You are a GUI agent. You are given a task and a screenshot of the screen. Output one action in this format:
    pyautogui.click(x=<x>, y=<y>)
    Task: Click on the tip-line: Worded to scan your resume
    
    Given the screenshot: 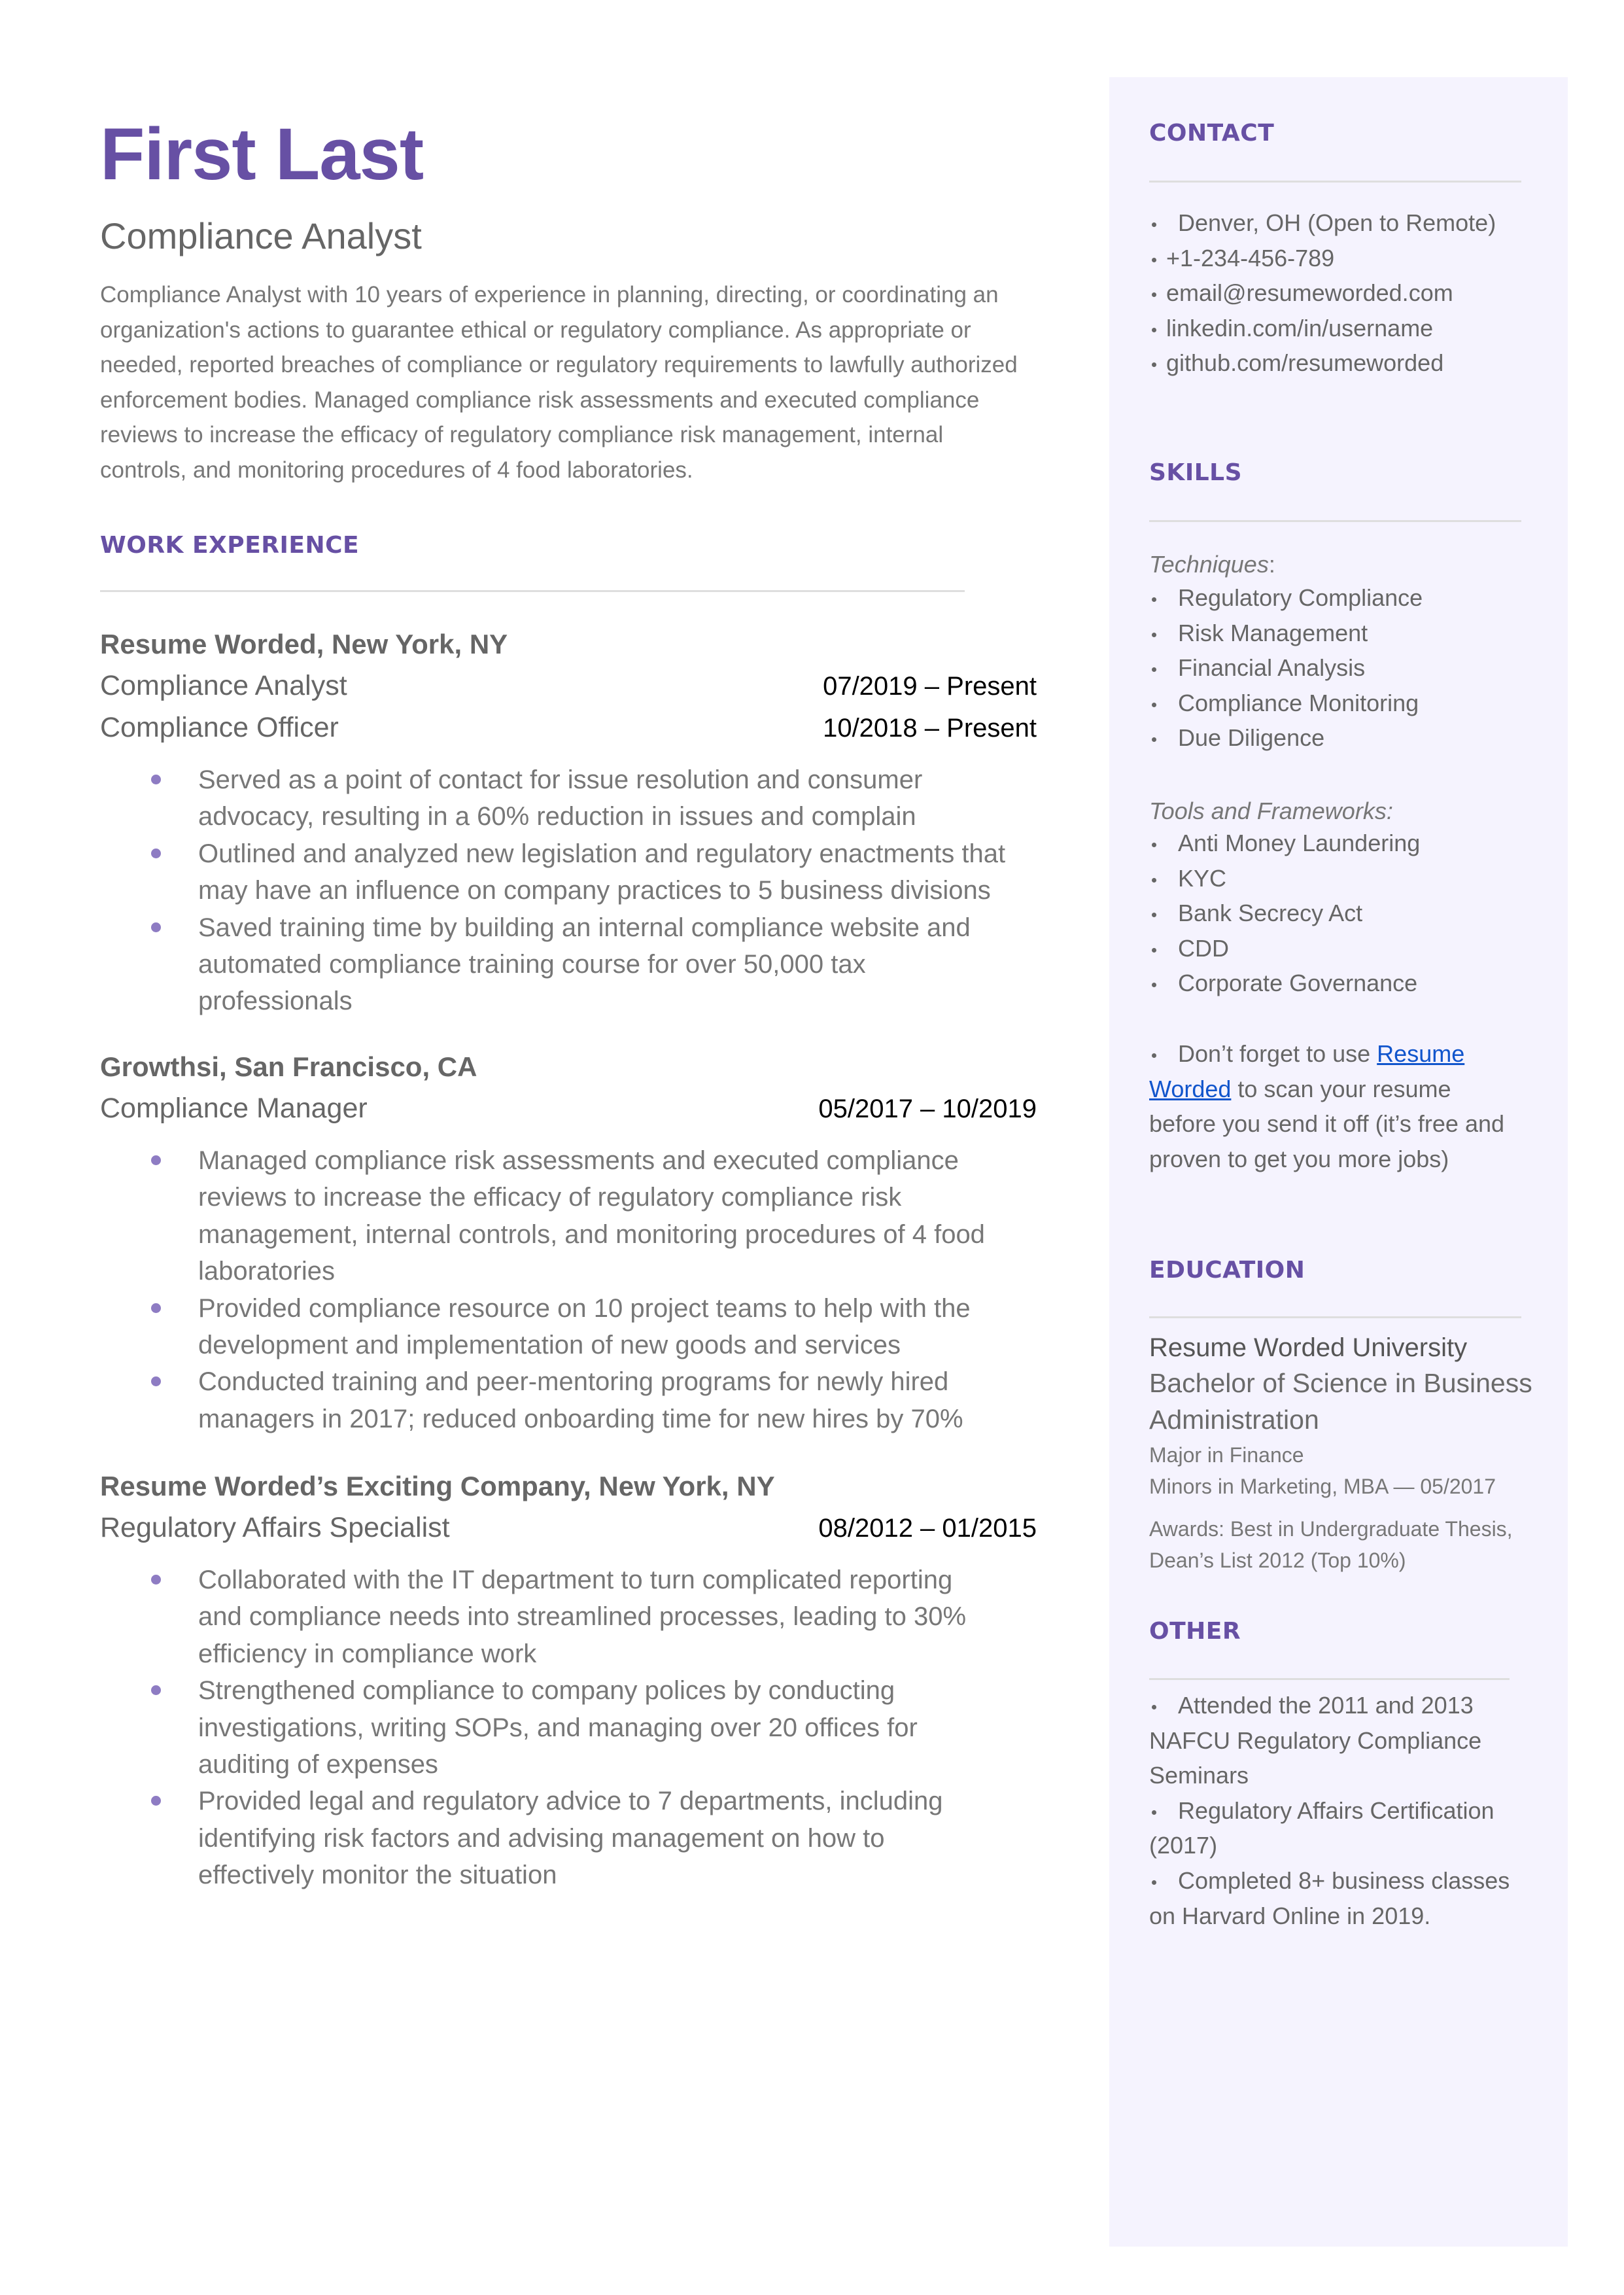 What is the action you would take?
    pyautogui.click(x=1326, y=1089)
    